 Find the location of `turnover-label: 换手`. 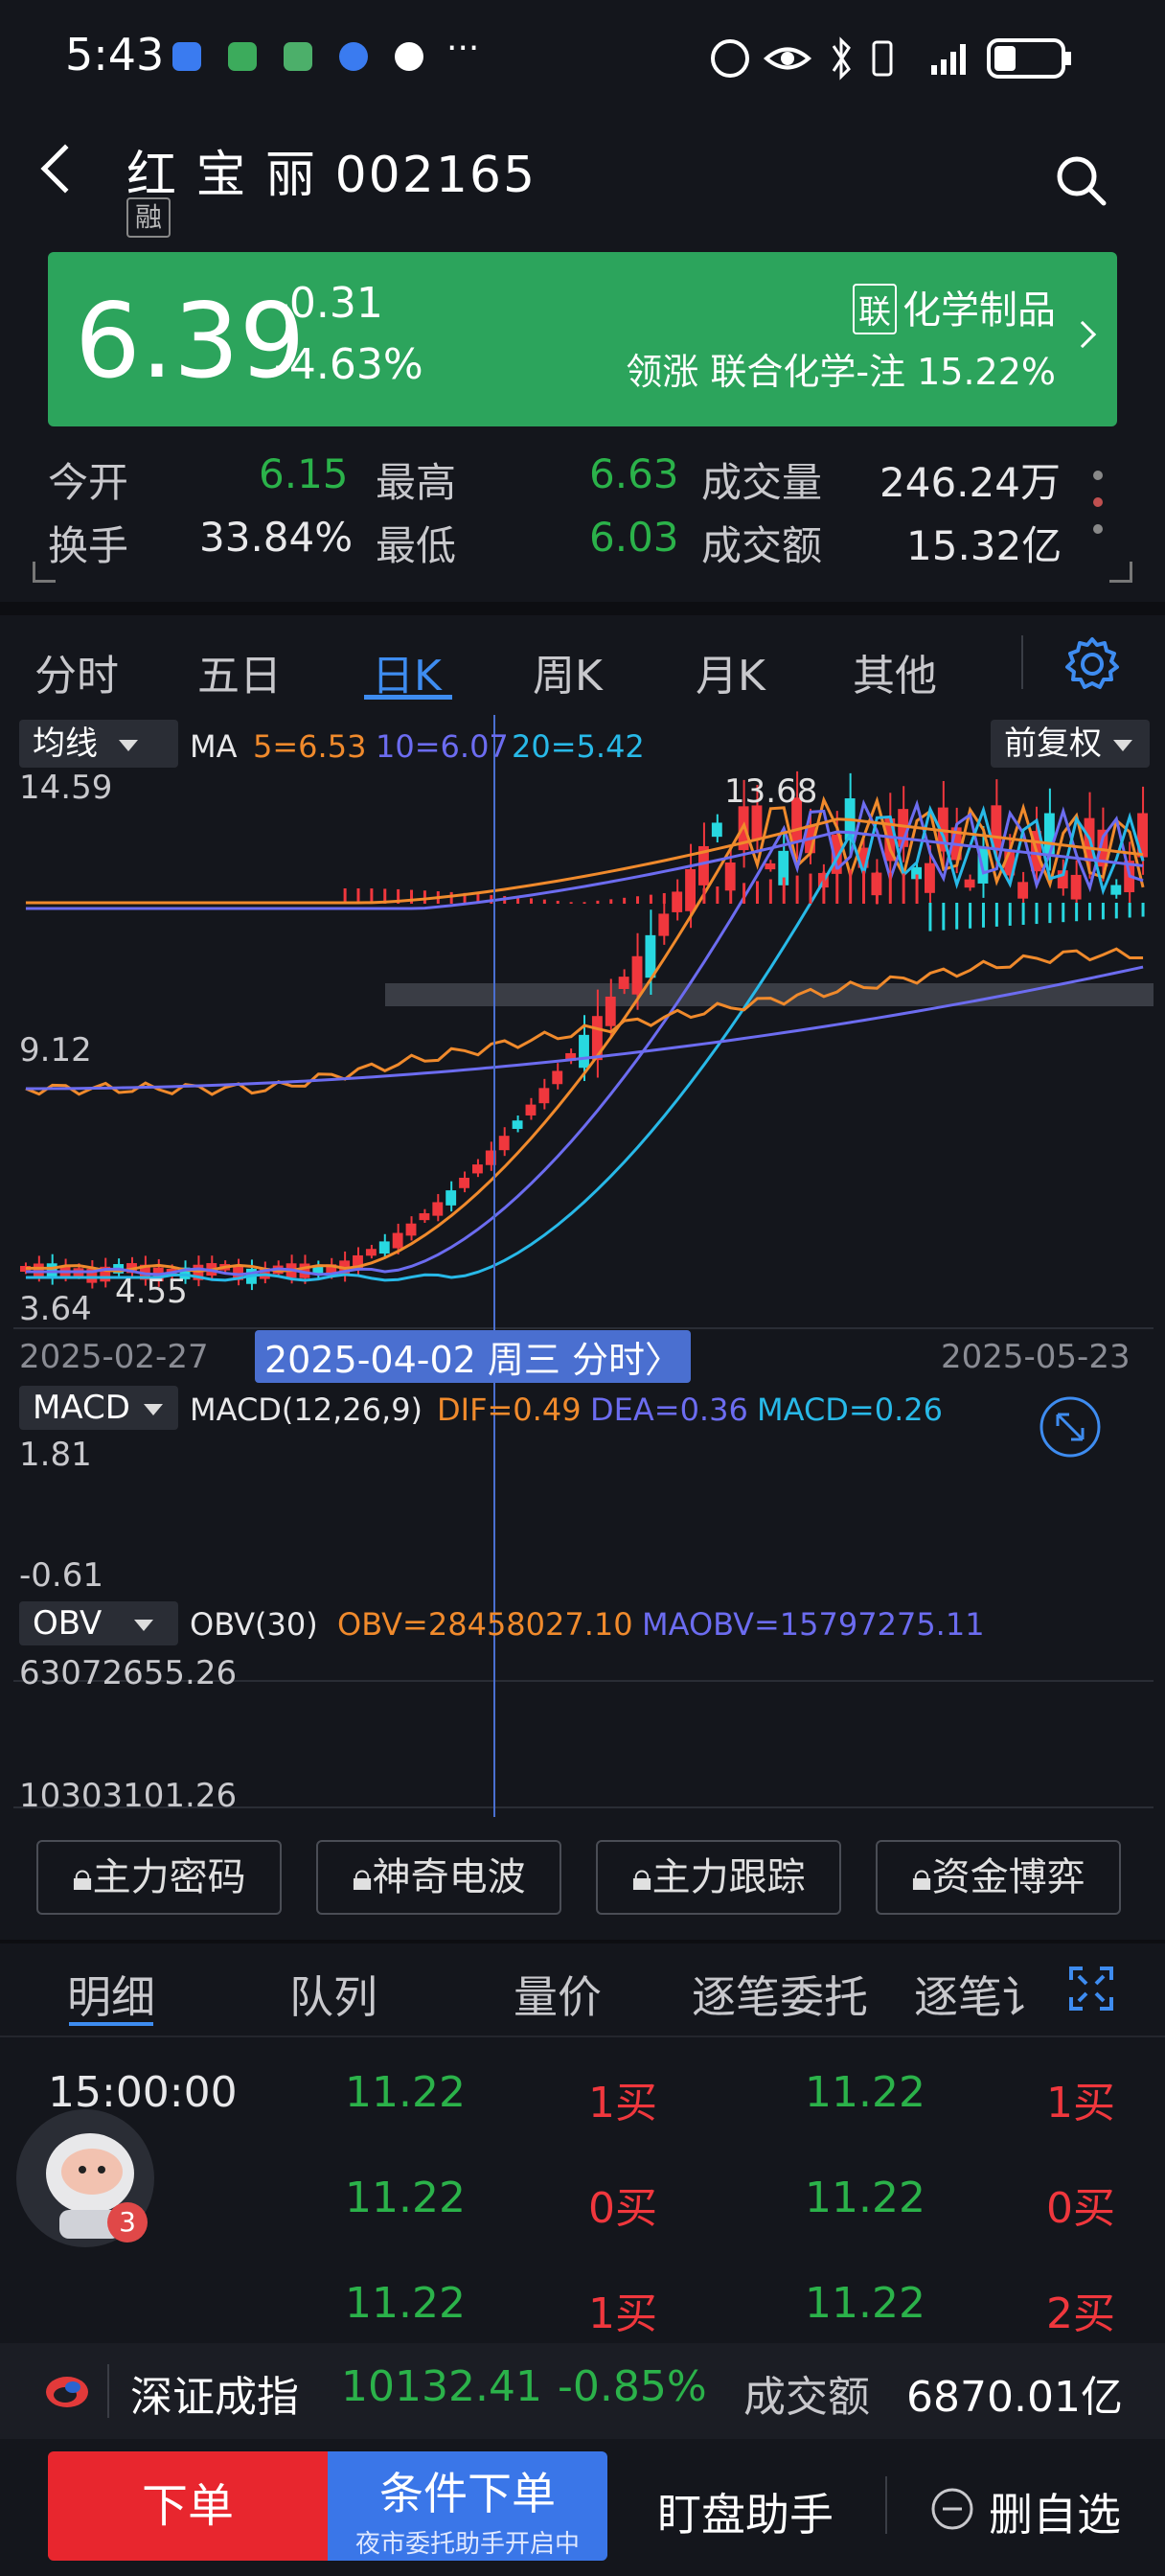

turnover-label: 换手 is located at coordinates (89, 545).